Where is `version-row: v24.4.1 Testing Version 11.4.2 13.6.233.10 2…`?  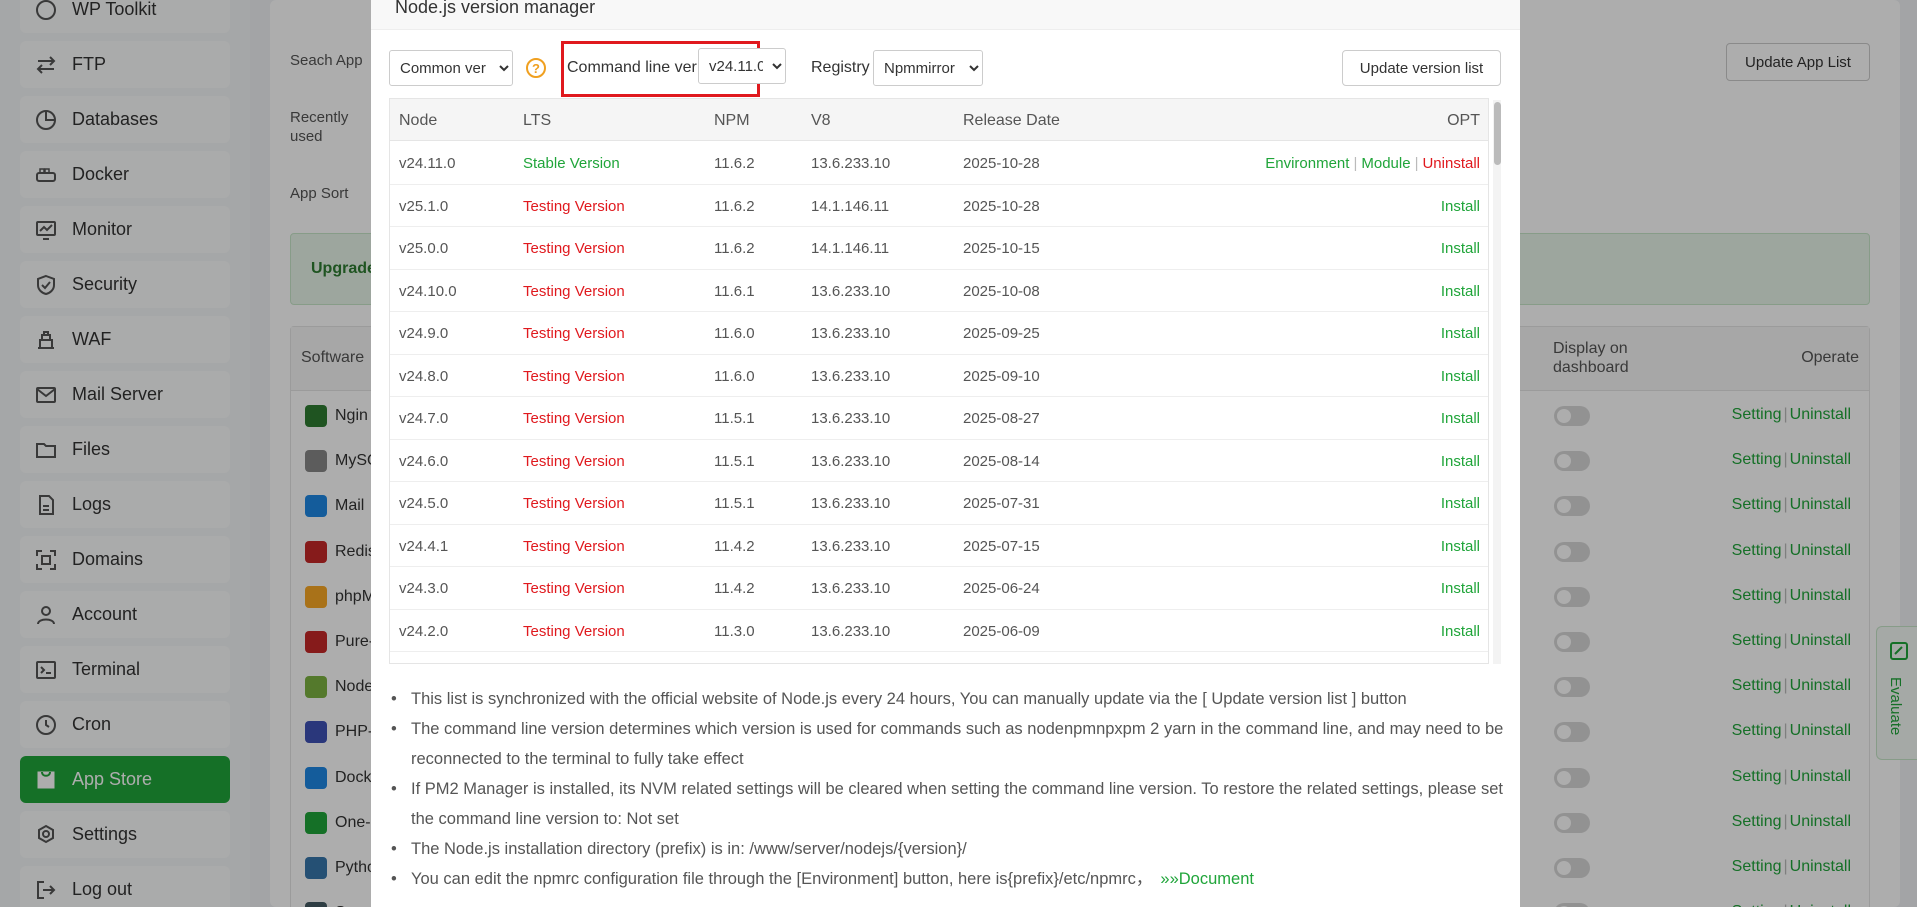 version-row: v24.4.1 Testing Version 11.4.2 13.6.233.10 2… is located at coordinates (939, 546).